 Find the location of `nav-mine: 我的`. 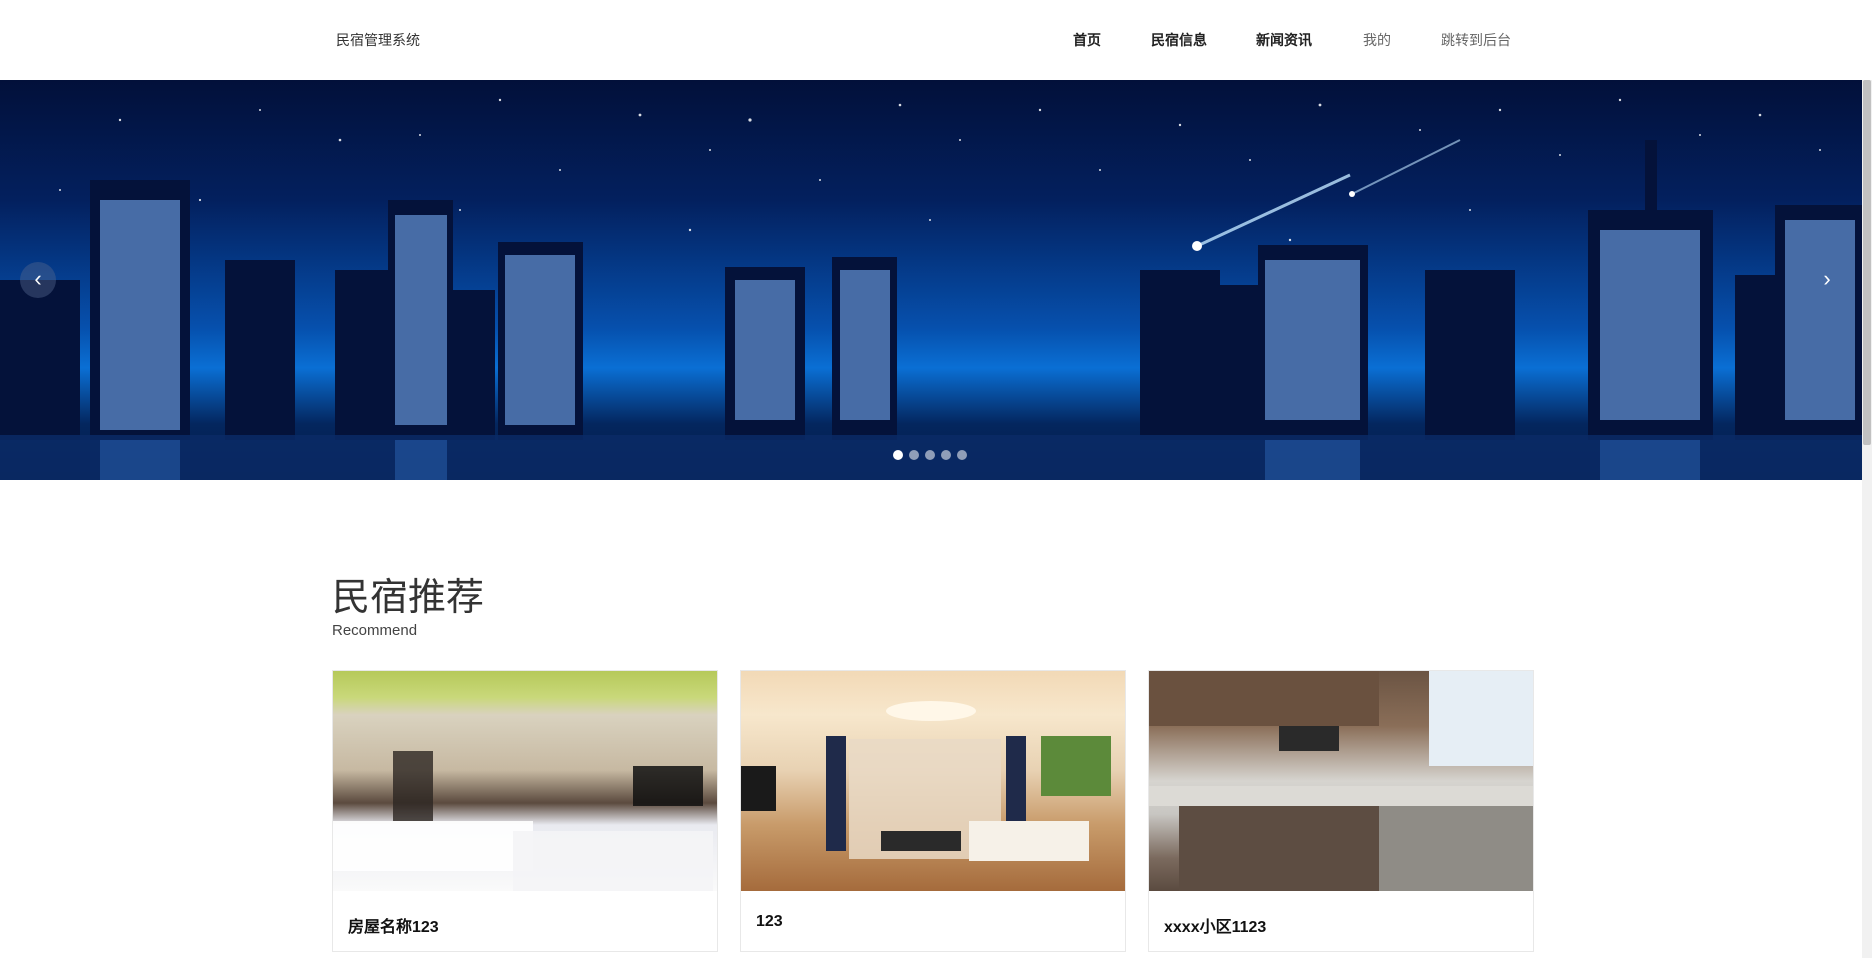

nav-mine: 我的 is located at coordinates (1377, 40).